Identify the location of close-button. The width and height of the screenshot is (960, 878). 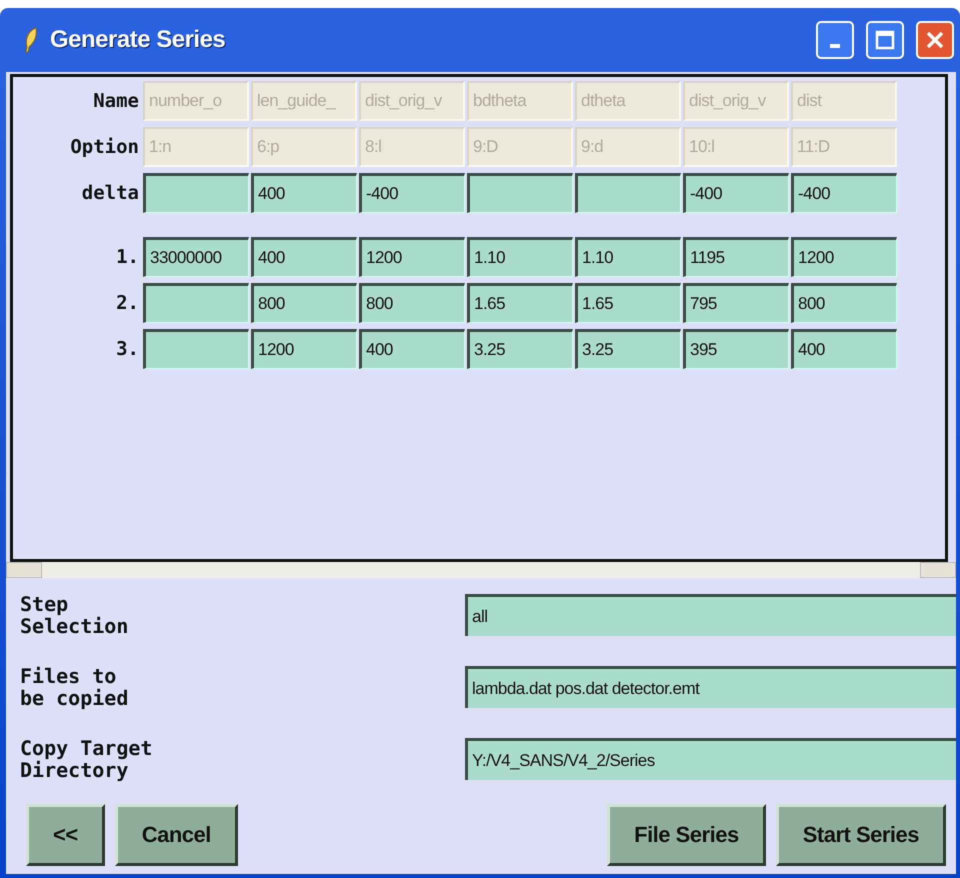
(935, 40).